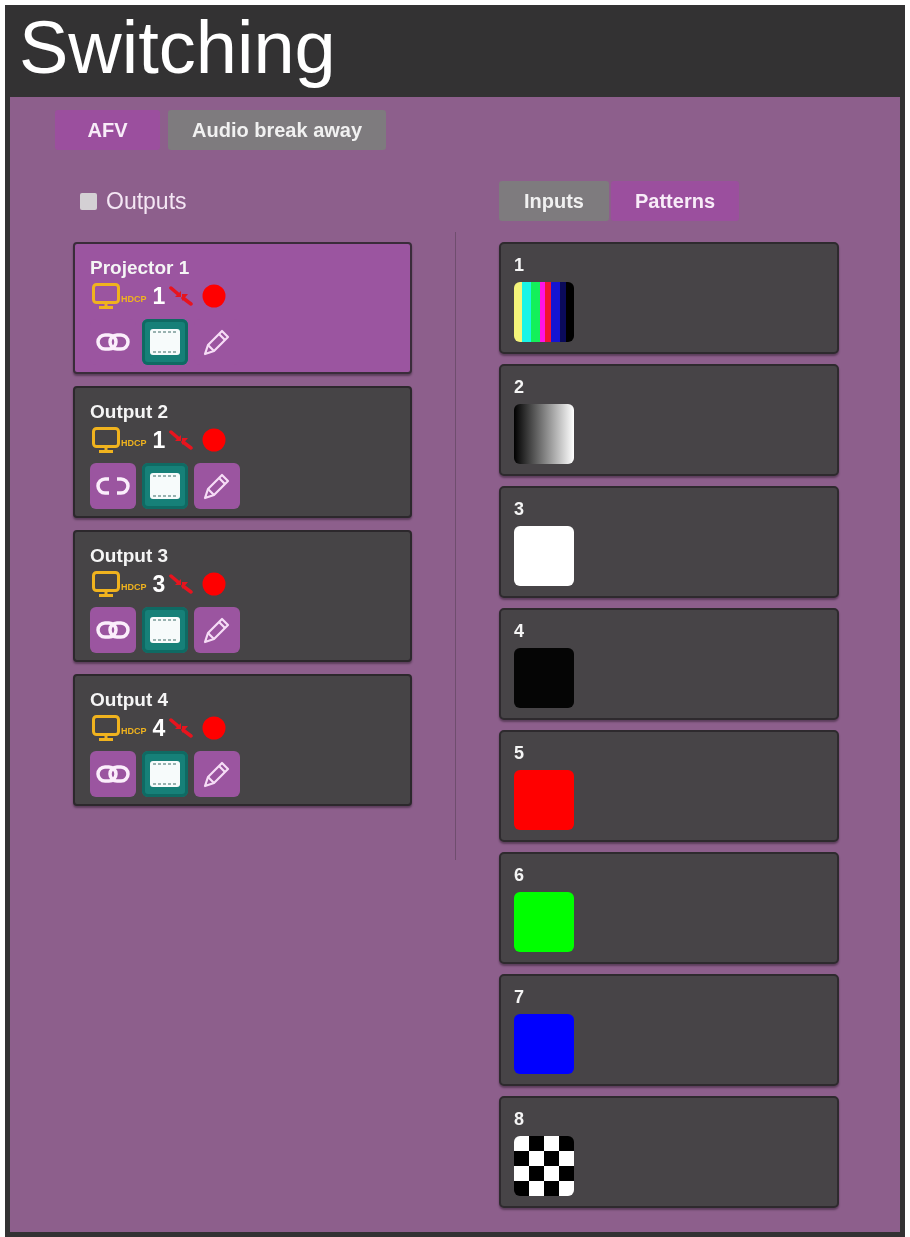 This screenshot has width=910, height=1237. Describe the element at coordinates (519, 631) in the screenshot. I see `pattern-number: 4` at that location.